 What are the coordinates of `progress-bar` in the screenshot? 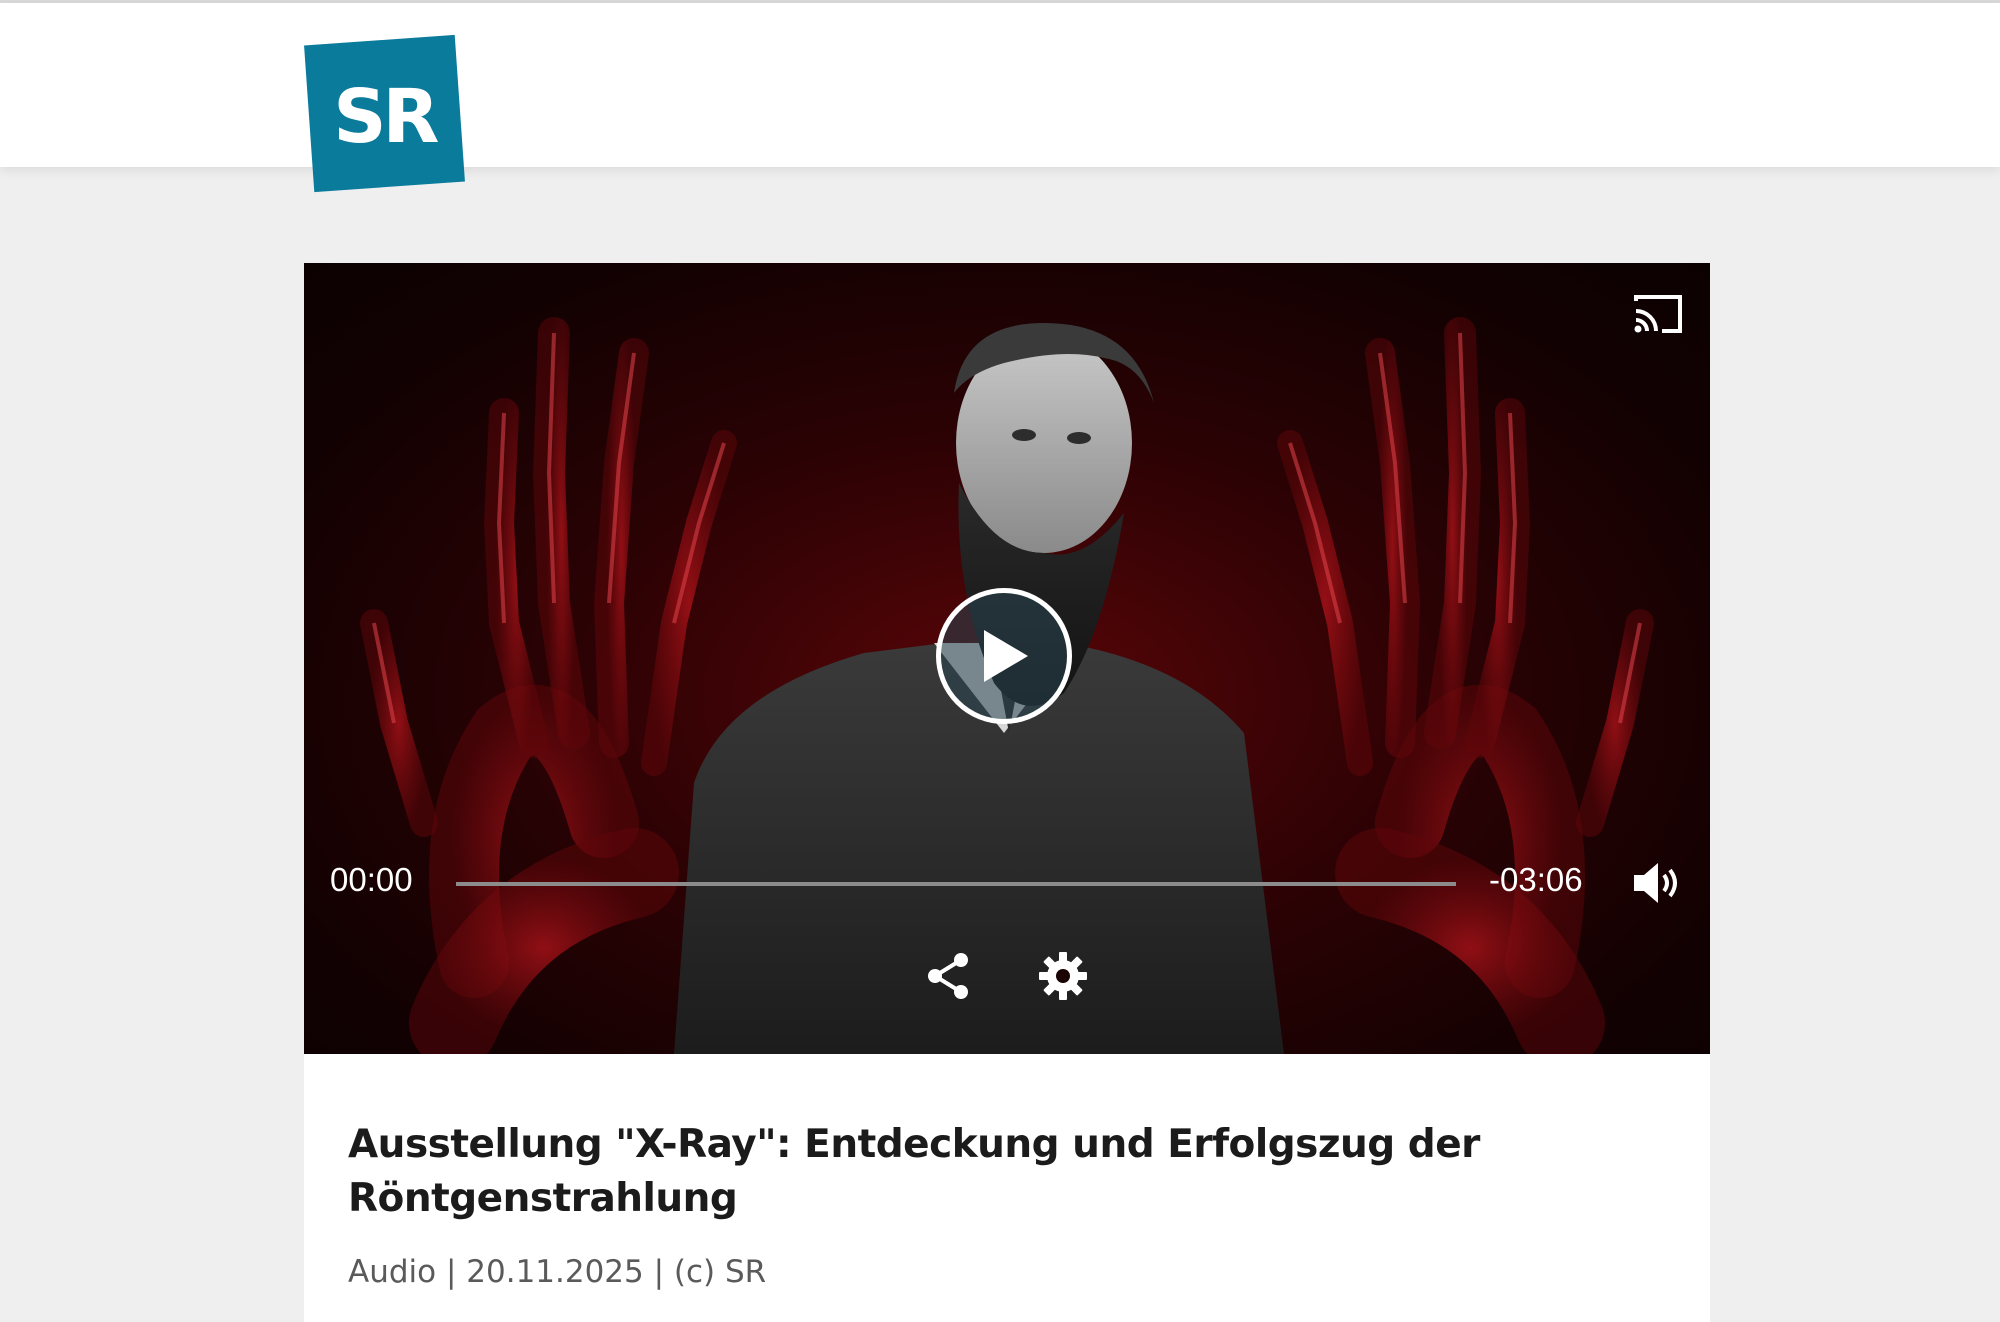 It's located at (956, 884).